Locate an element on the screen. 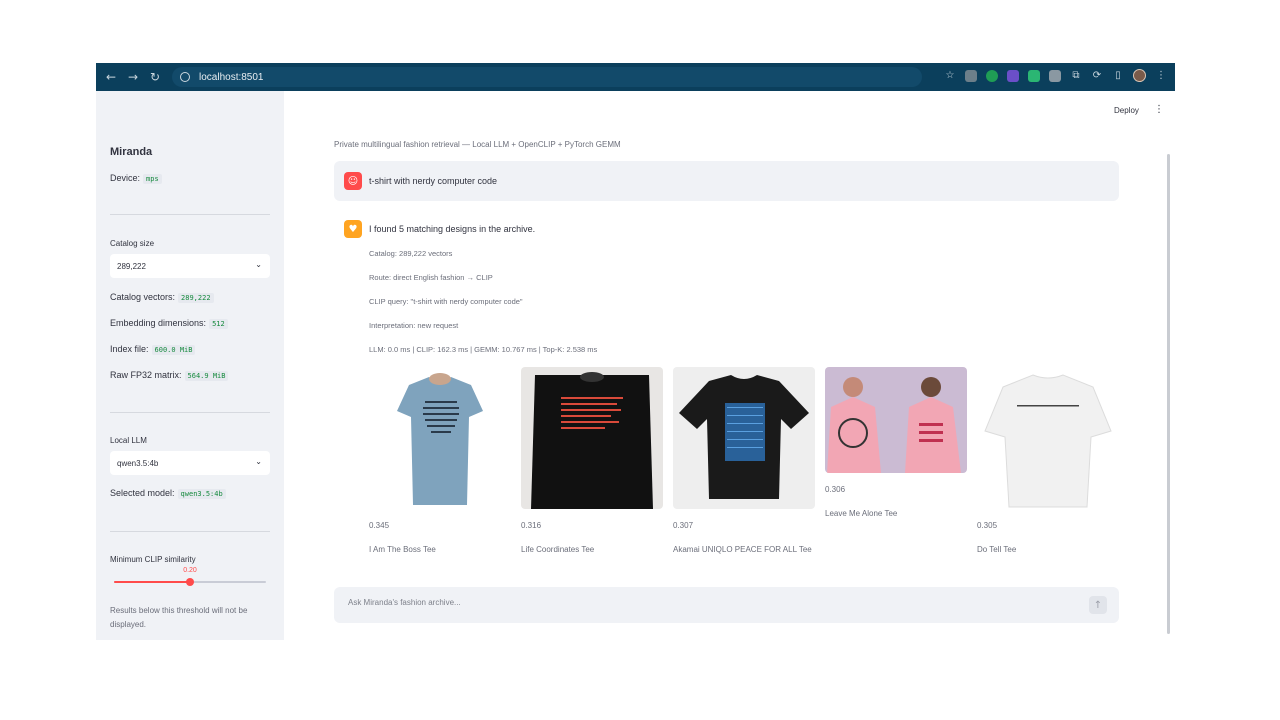 The image size is (1280, 720). result-name: Leave Me Alone Tee is located at coordinates (861, 513).